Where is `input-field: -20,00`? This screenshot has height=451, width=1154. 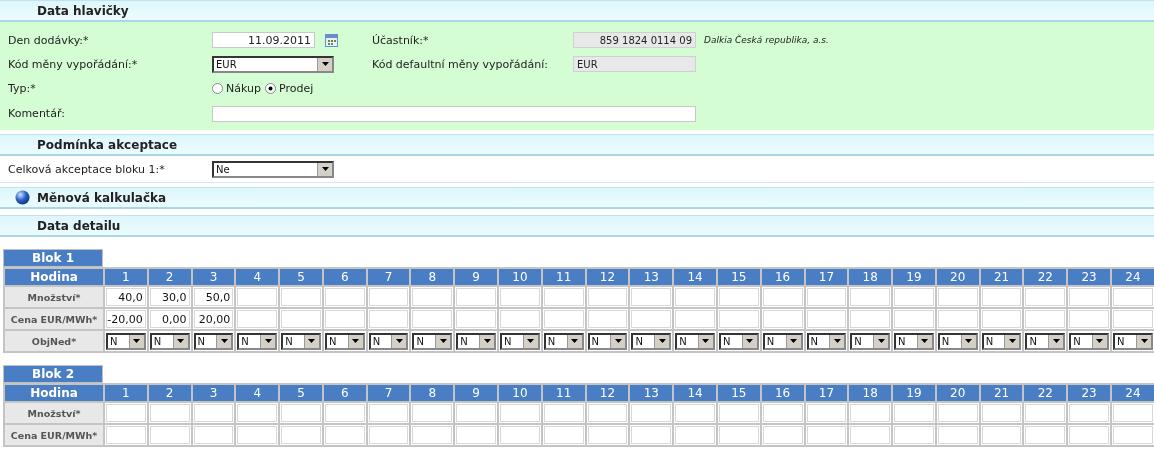
input-field: -20,00 is located at coordinates (126, 319).